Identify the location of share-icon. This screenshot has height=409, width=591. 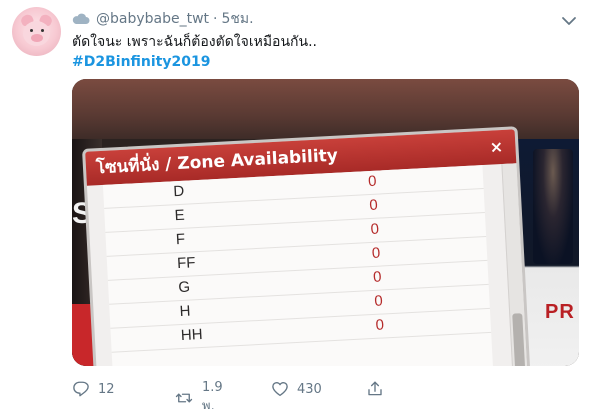
(375, 389).